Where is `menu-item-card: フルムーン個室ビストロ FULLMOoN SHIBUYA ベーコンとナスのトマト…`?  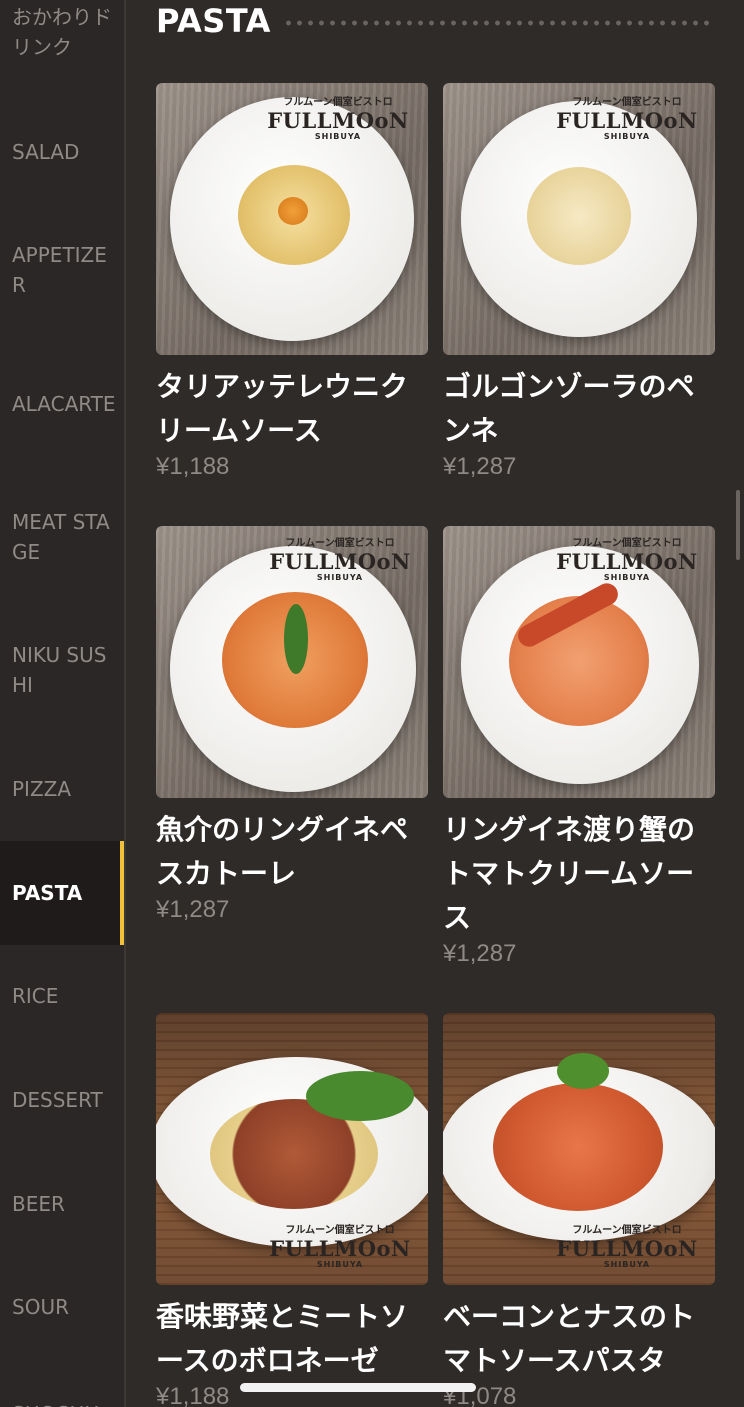 menu-item-card: フルムーン個室ビストロ FULLMOoN SHIBUYA ベーコンとナスのトマト… is located at coordinates (579, 1210).